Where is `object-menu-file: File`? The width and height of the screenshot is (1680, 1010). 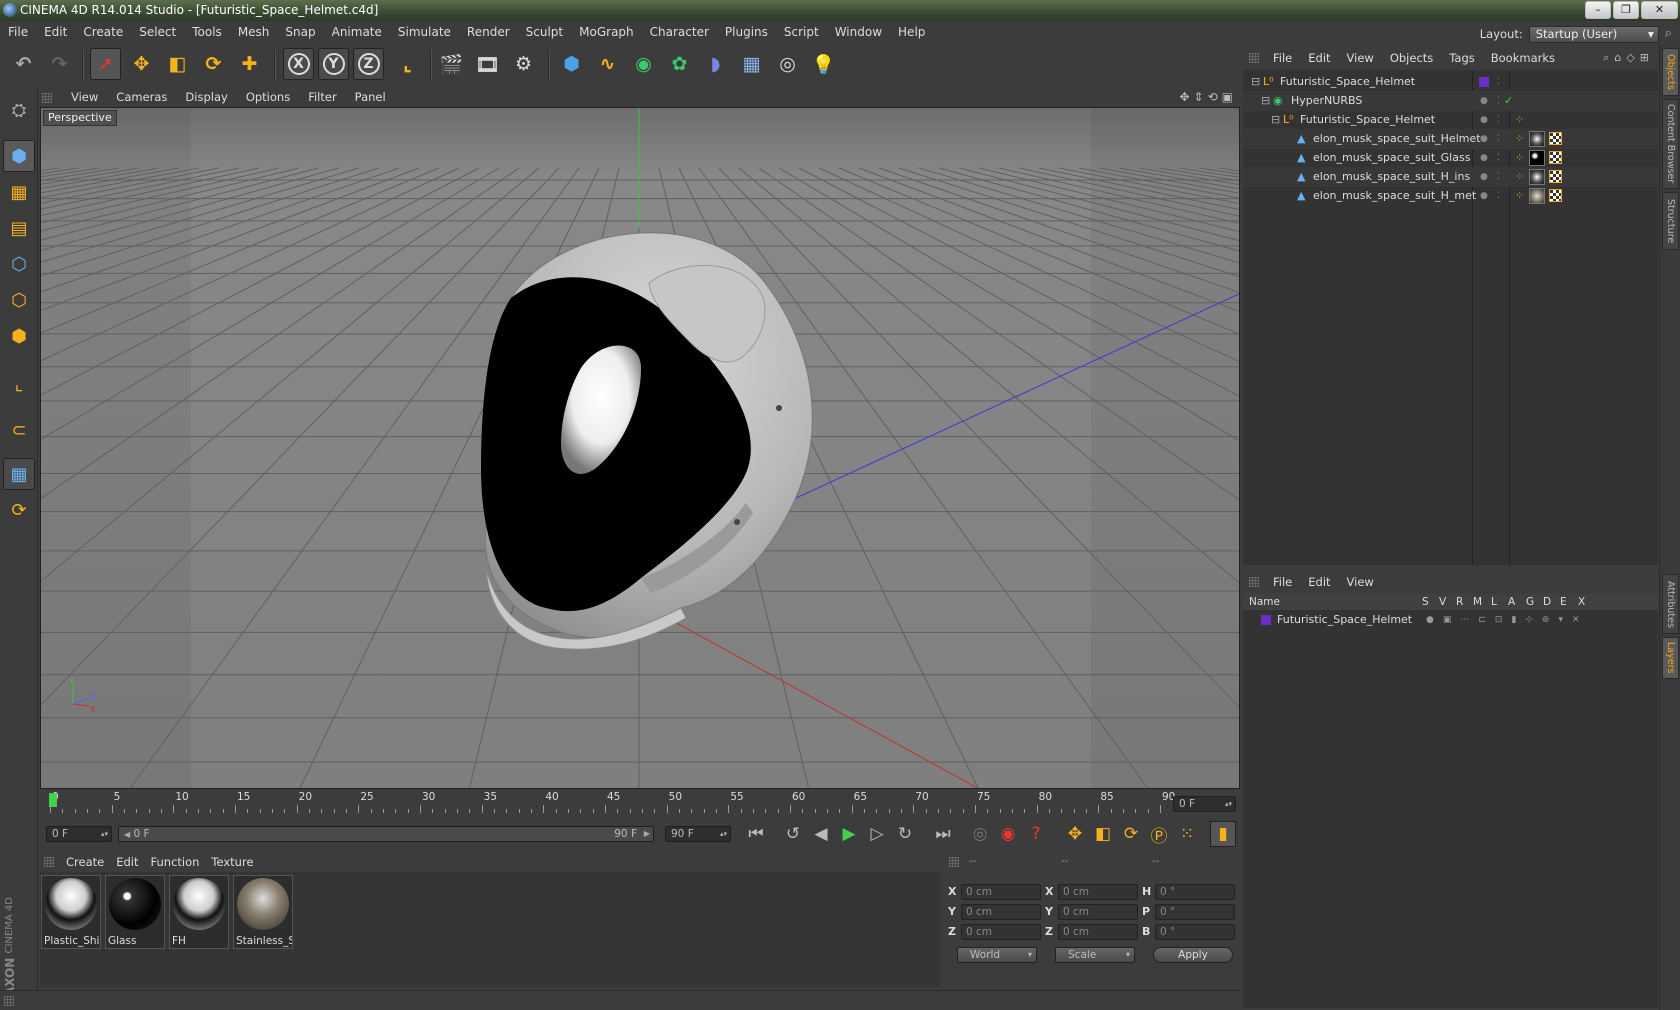
object-menu-file: File is located at coordinates (1282, 58).